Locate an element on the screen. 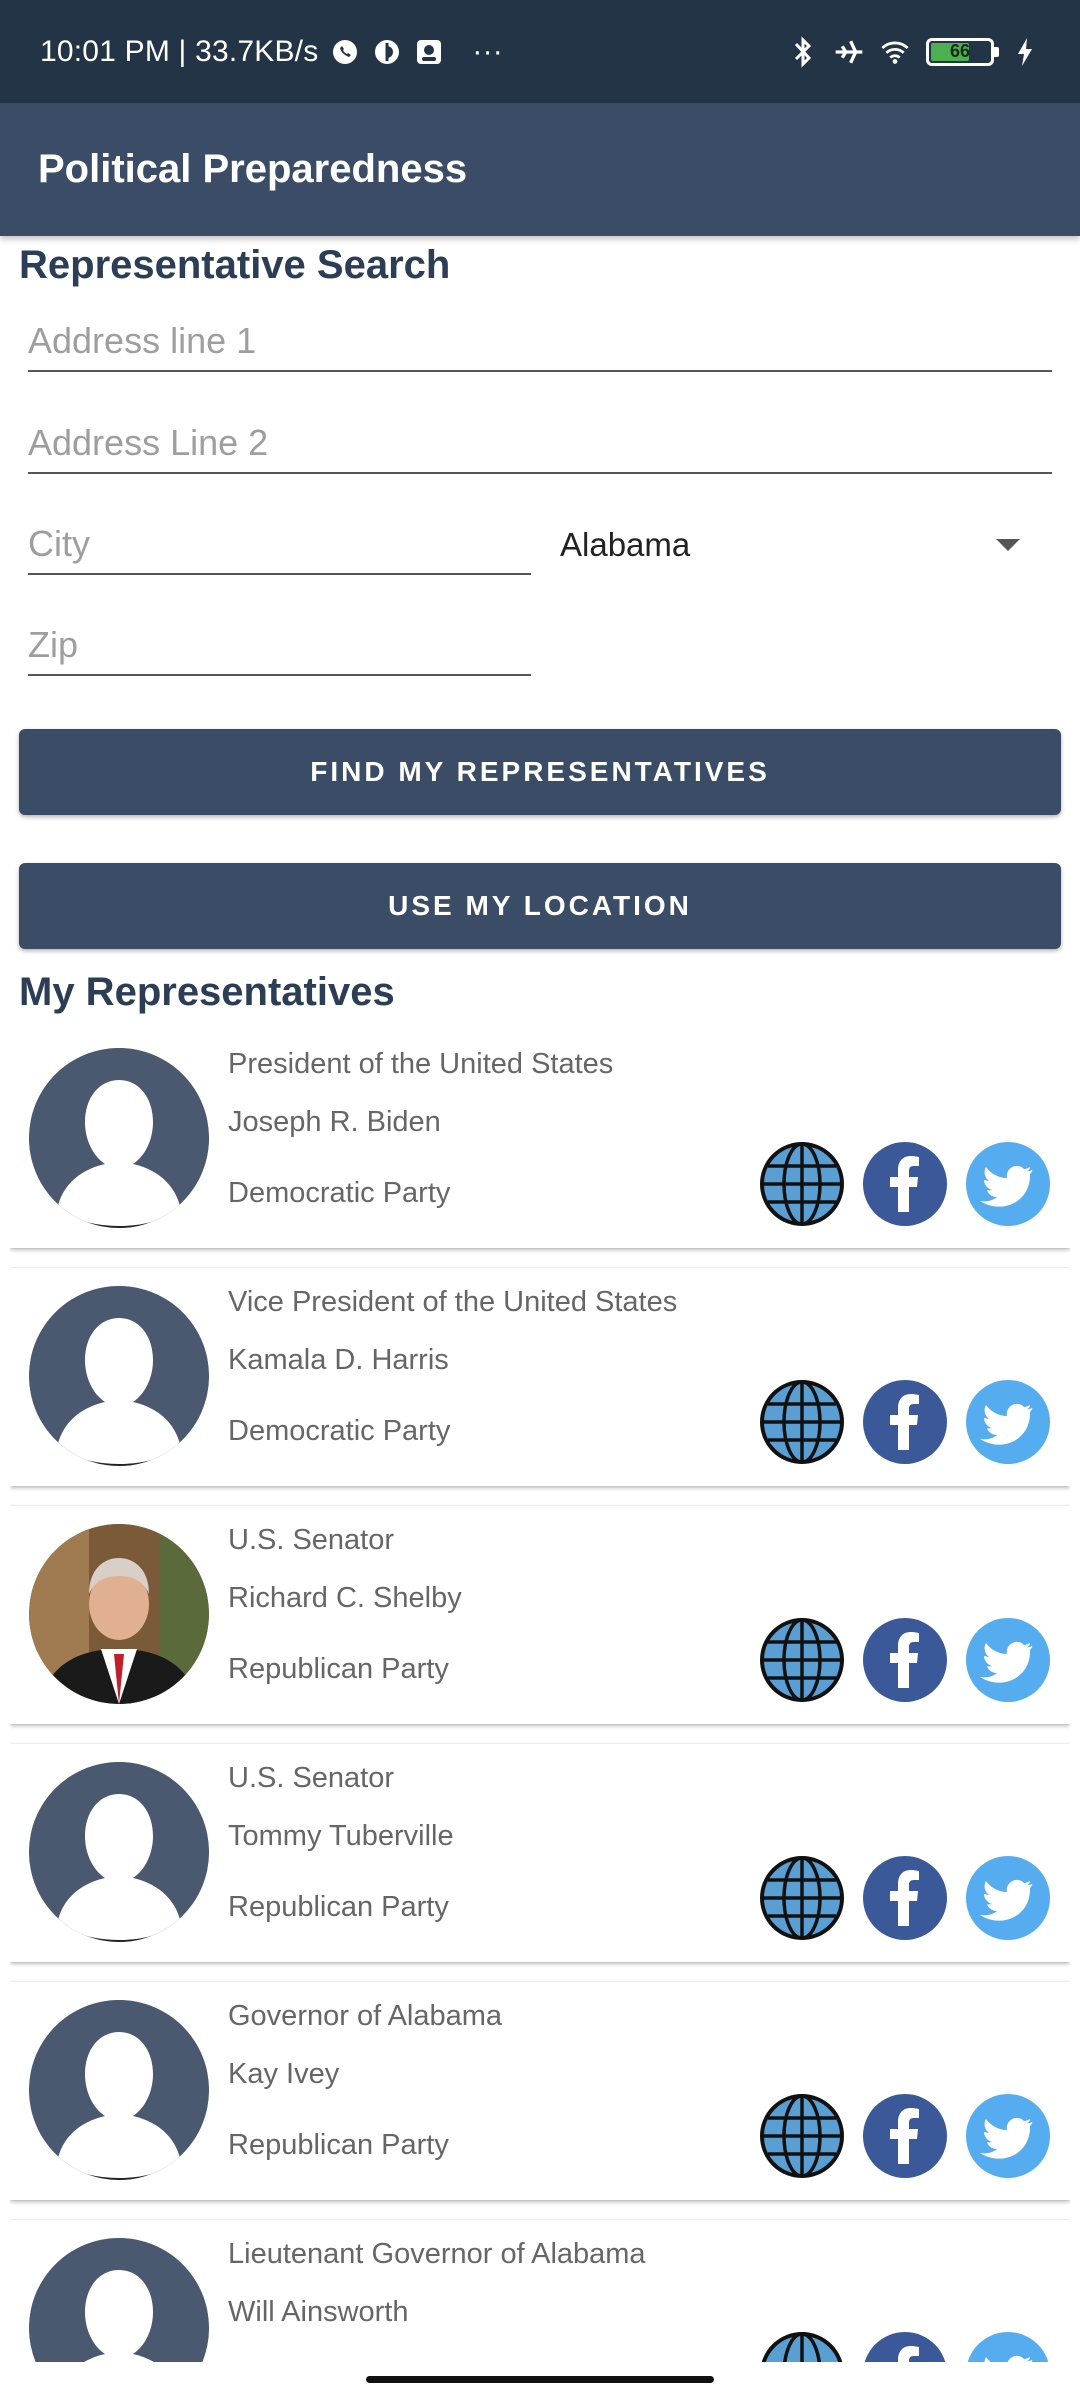  battery-level: 66 is located at coordinates (960, 51).